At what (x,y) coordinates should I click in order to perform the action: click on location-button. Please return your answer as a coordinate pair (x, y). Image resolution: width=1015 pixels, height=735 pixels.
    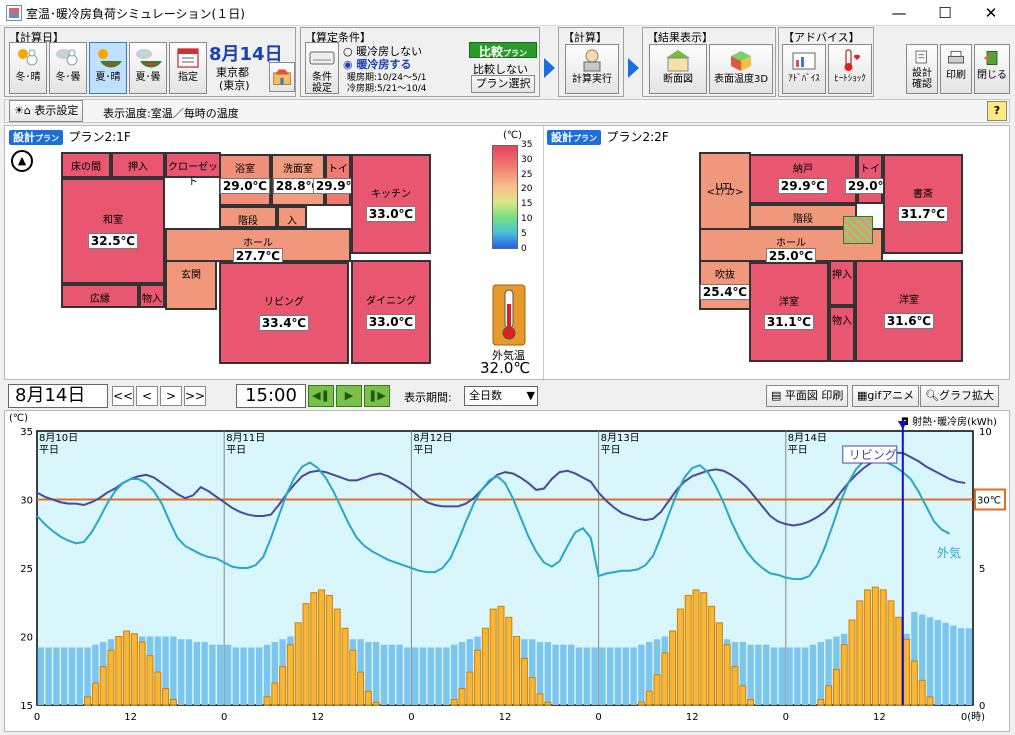
    Looking at the image, I should click on (282, 77).